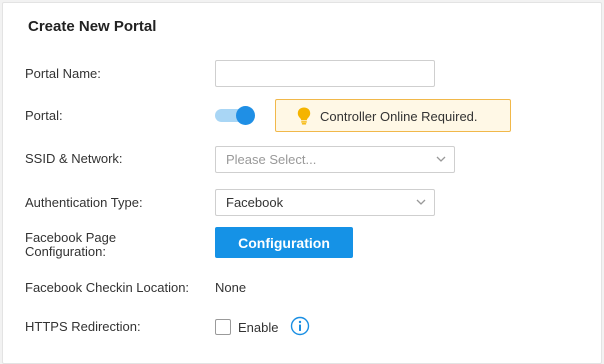  Describe the element at coordinates (325, 73) in the screenshot. I see `portal-name-input` at that location.